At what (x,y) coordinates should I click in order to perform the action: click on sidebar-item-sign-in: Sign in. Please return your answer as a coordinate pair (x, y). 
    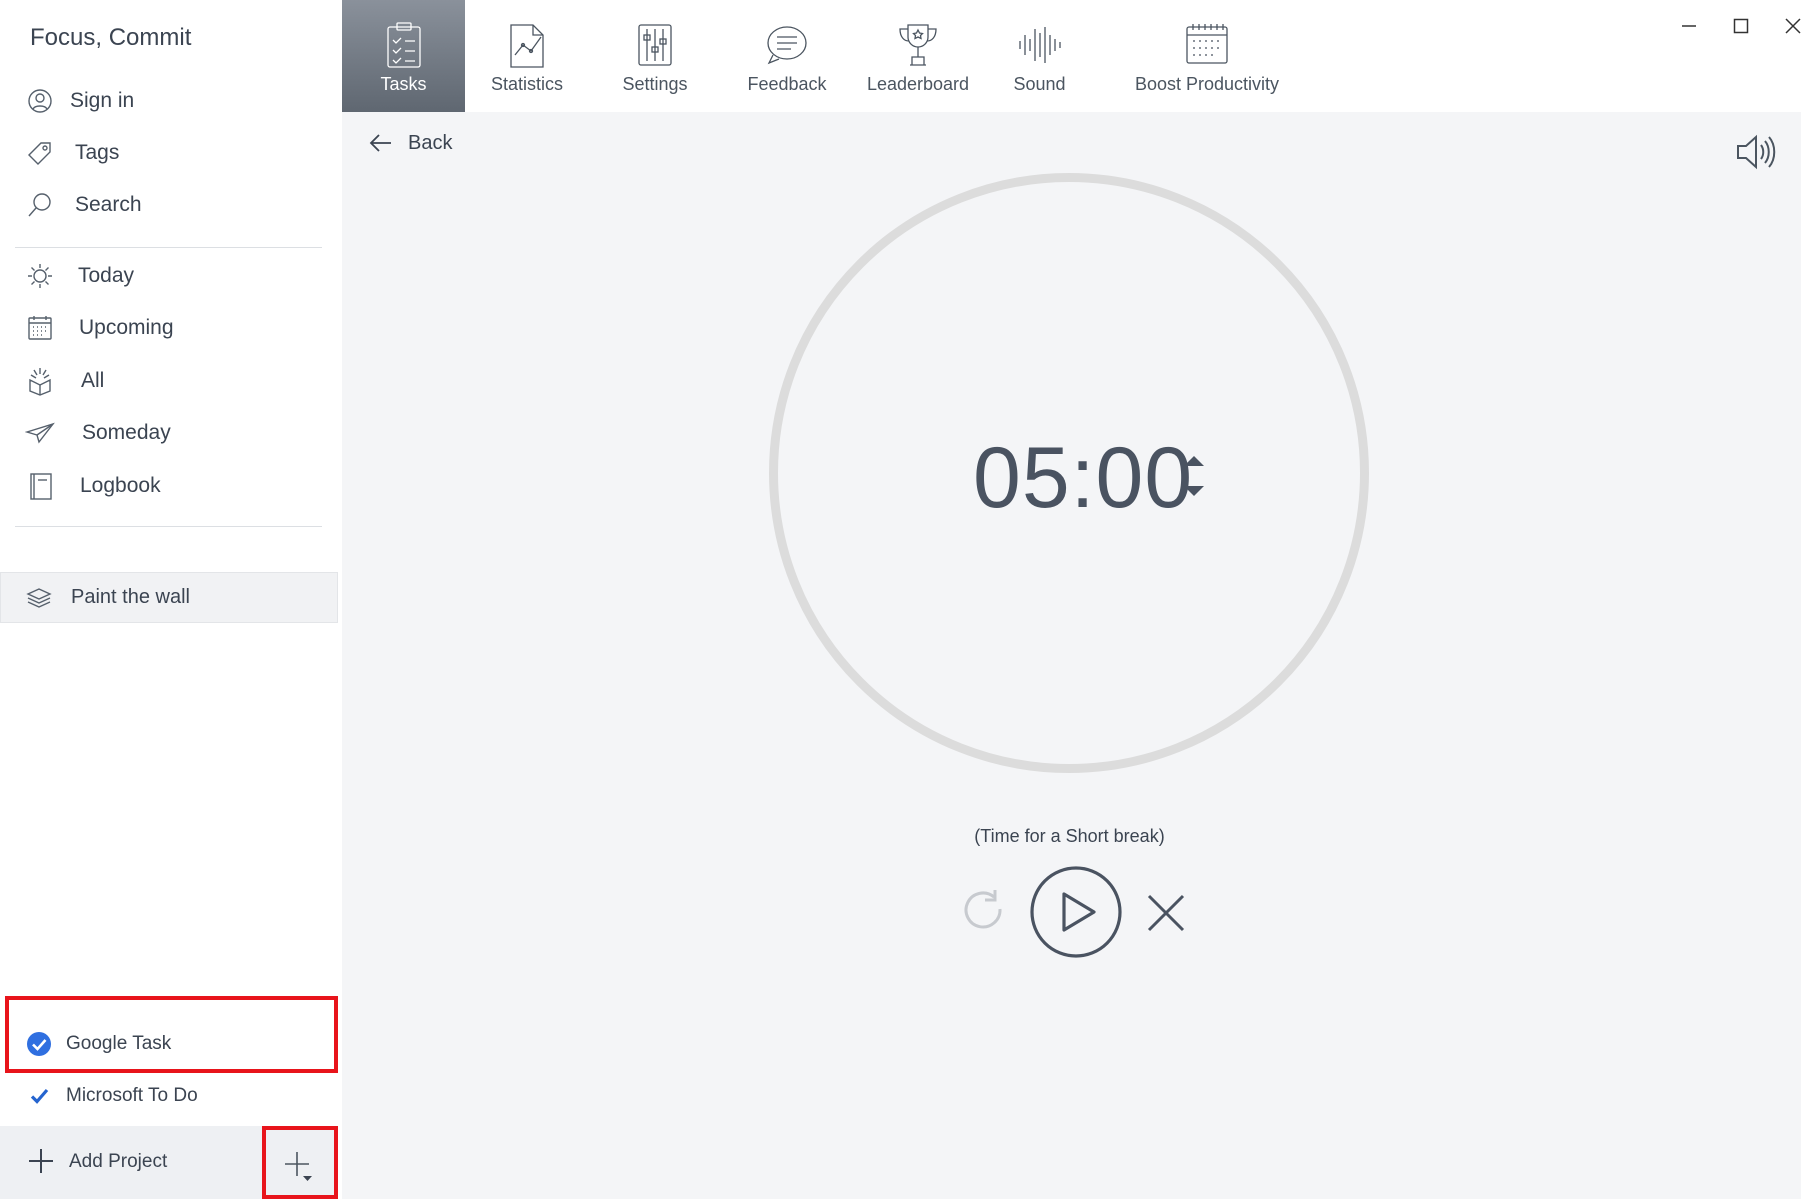
    Looking at the image, I should click on (170, 101).